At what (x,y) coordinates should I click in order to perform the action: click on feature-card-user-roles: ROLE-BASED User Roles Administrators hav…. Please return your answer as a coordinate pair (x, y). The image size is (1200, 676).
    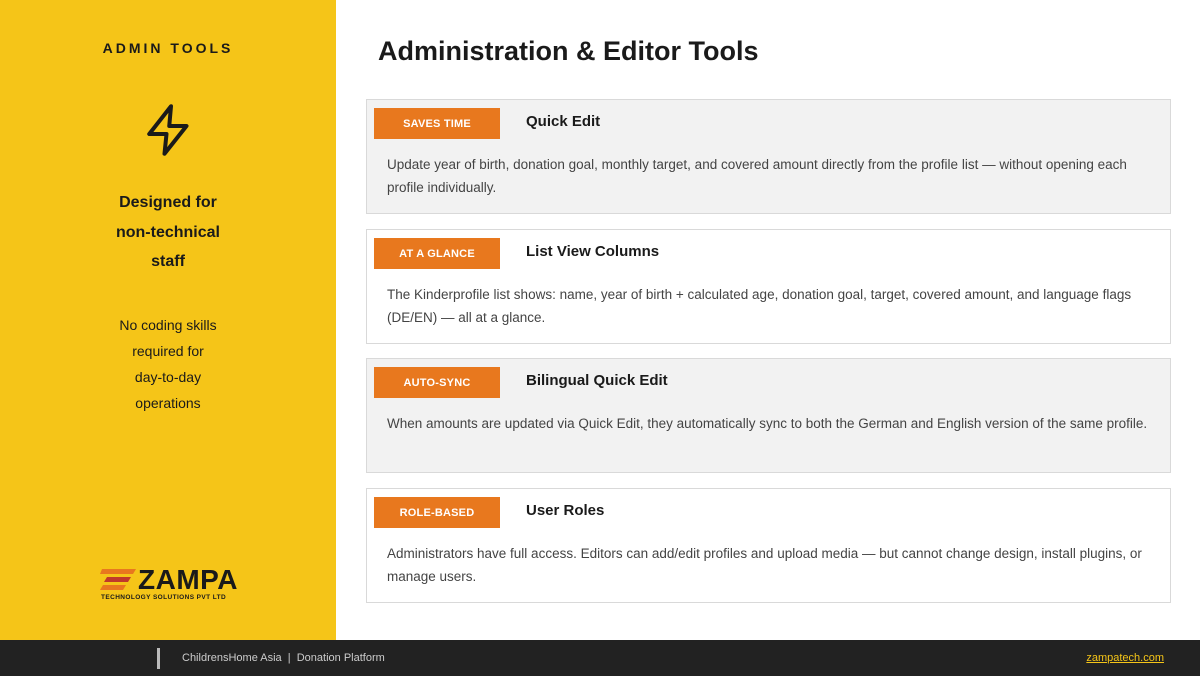
    Looking at the image, I should click on (768, 545).